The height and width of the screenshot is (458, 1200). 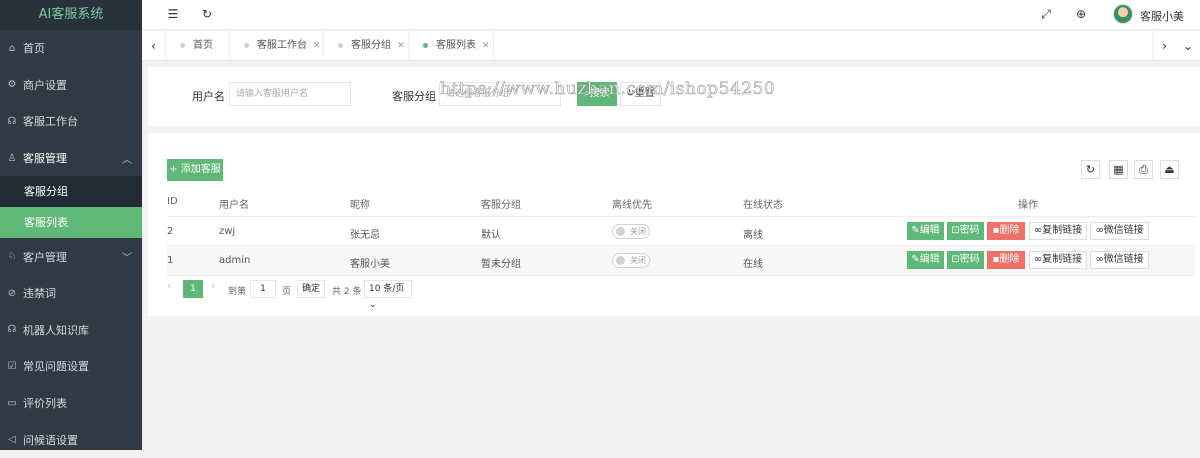 What do you see at coordinates (1169, 169) in the screenshot?
I see `export-icon: ⏏` at bounding box center [1169, 169].